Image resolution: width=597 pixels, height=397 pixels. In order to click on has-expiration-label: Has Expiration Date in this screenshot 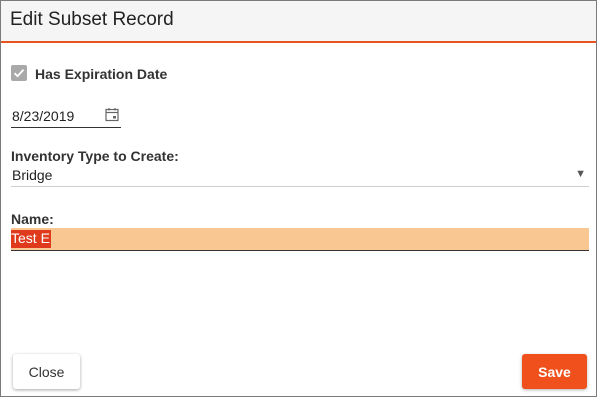, I will do `click(101, 74)`.